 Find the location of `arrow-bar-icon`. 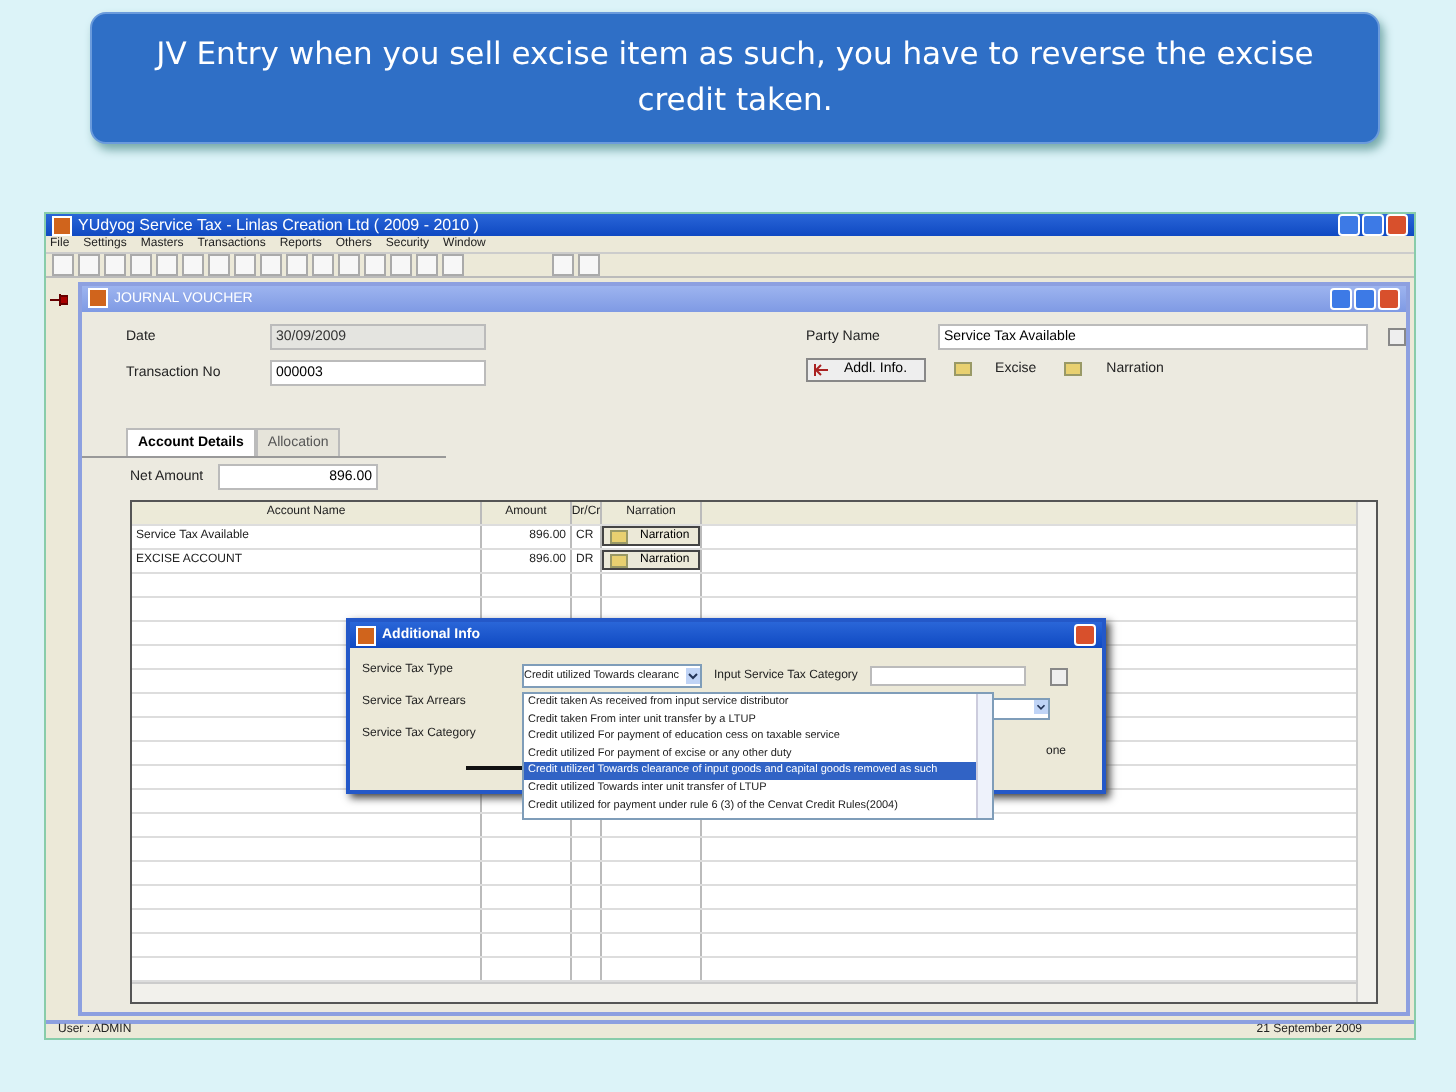

arrow-bar-icon is located at coordinates (821, 369).